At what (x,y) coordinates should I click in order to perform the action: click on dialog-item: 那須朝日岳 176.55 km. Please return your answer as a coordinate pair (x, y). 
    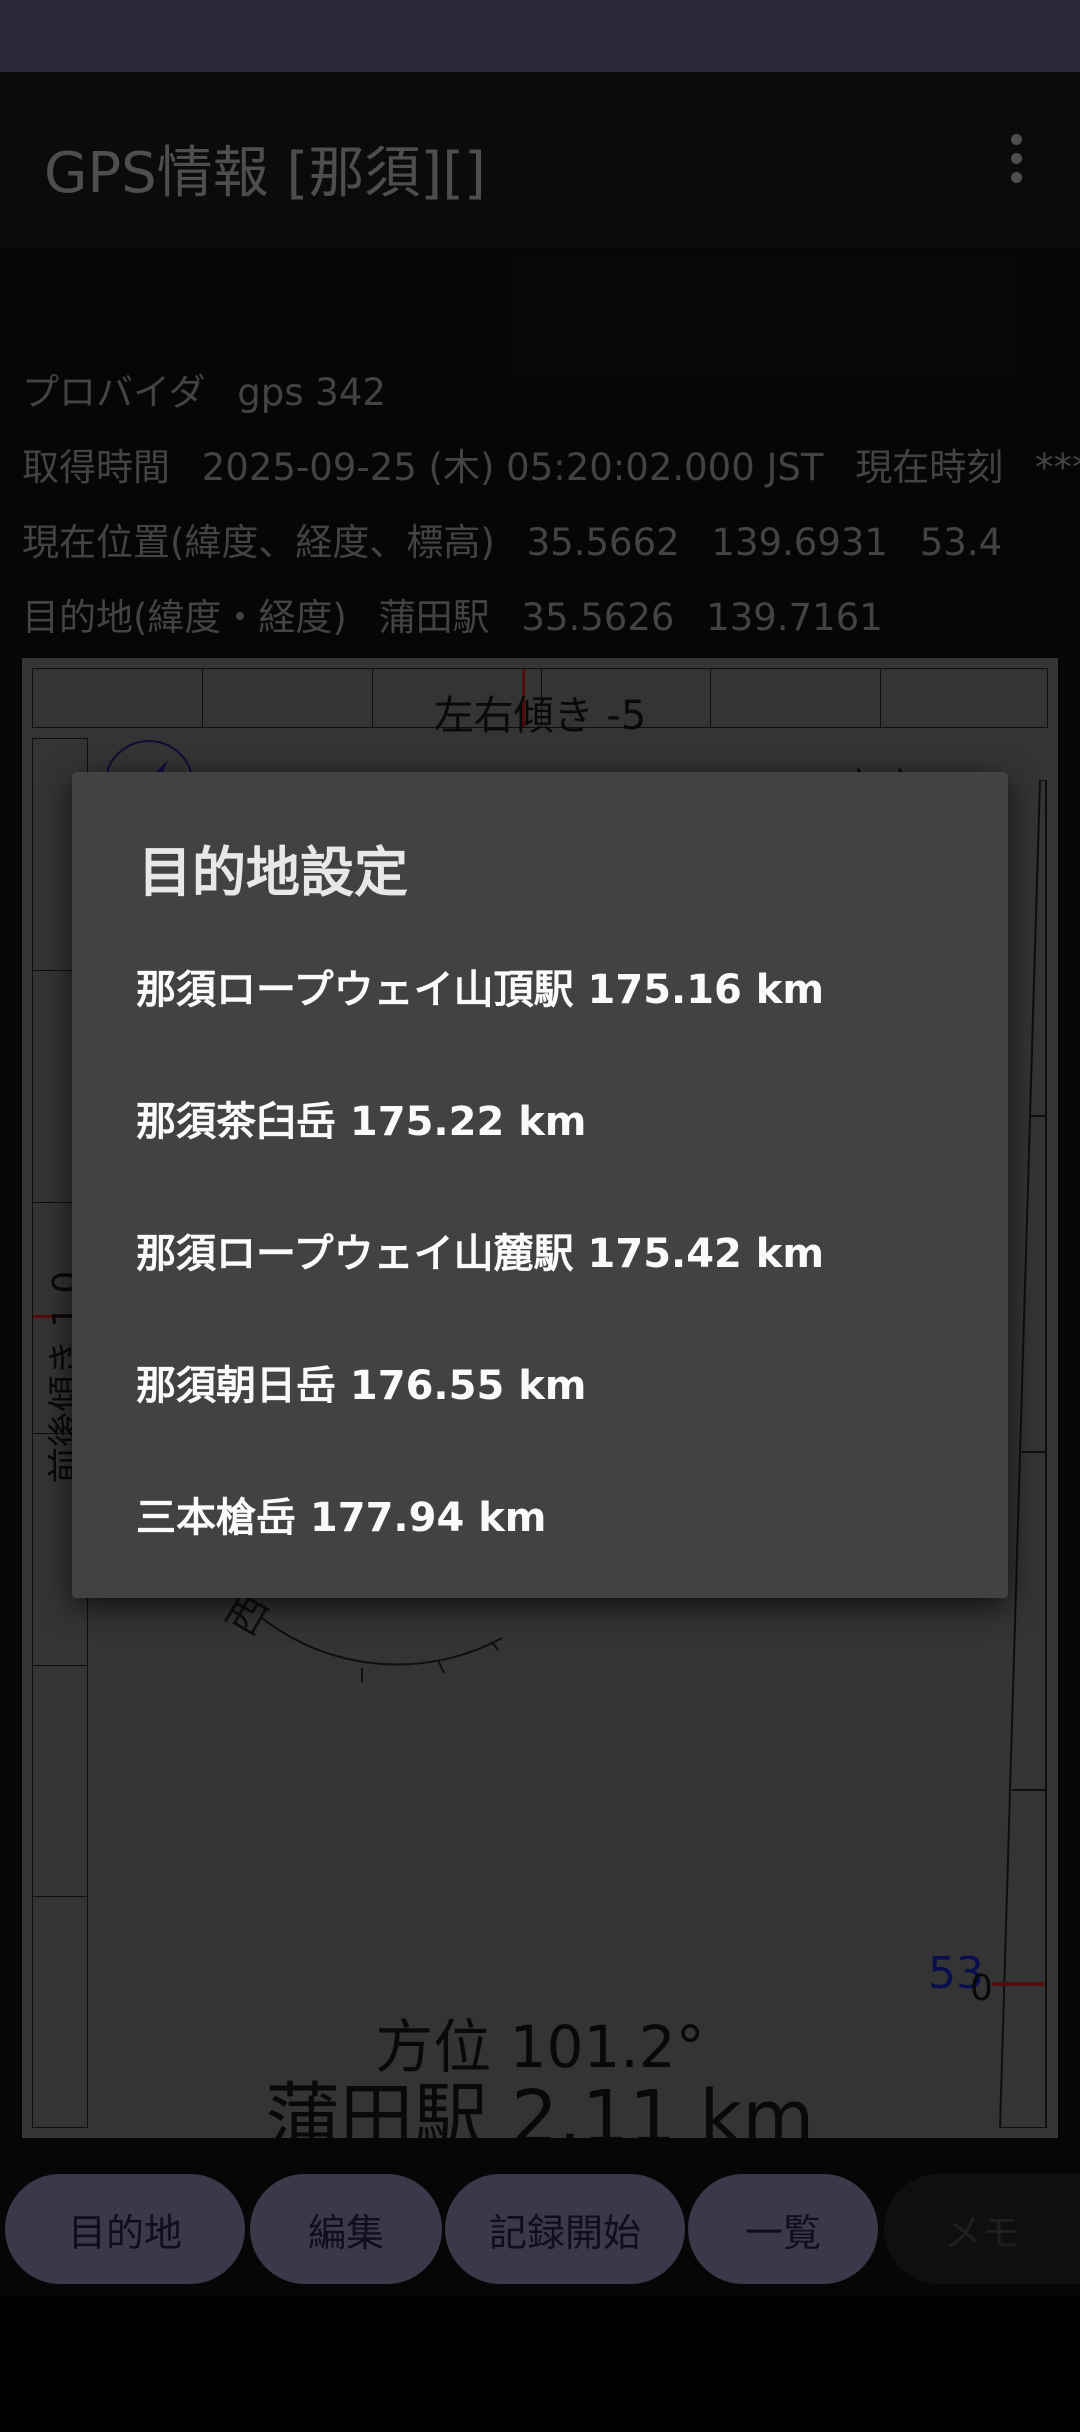
    Looking at the image, I should click on (556, 1382).